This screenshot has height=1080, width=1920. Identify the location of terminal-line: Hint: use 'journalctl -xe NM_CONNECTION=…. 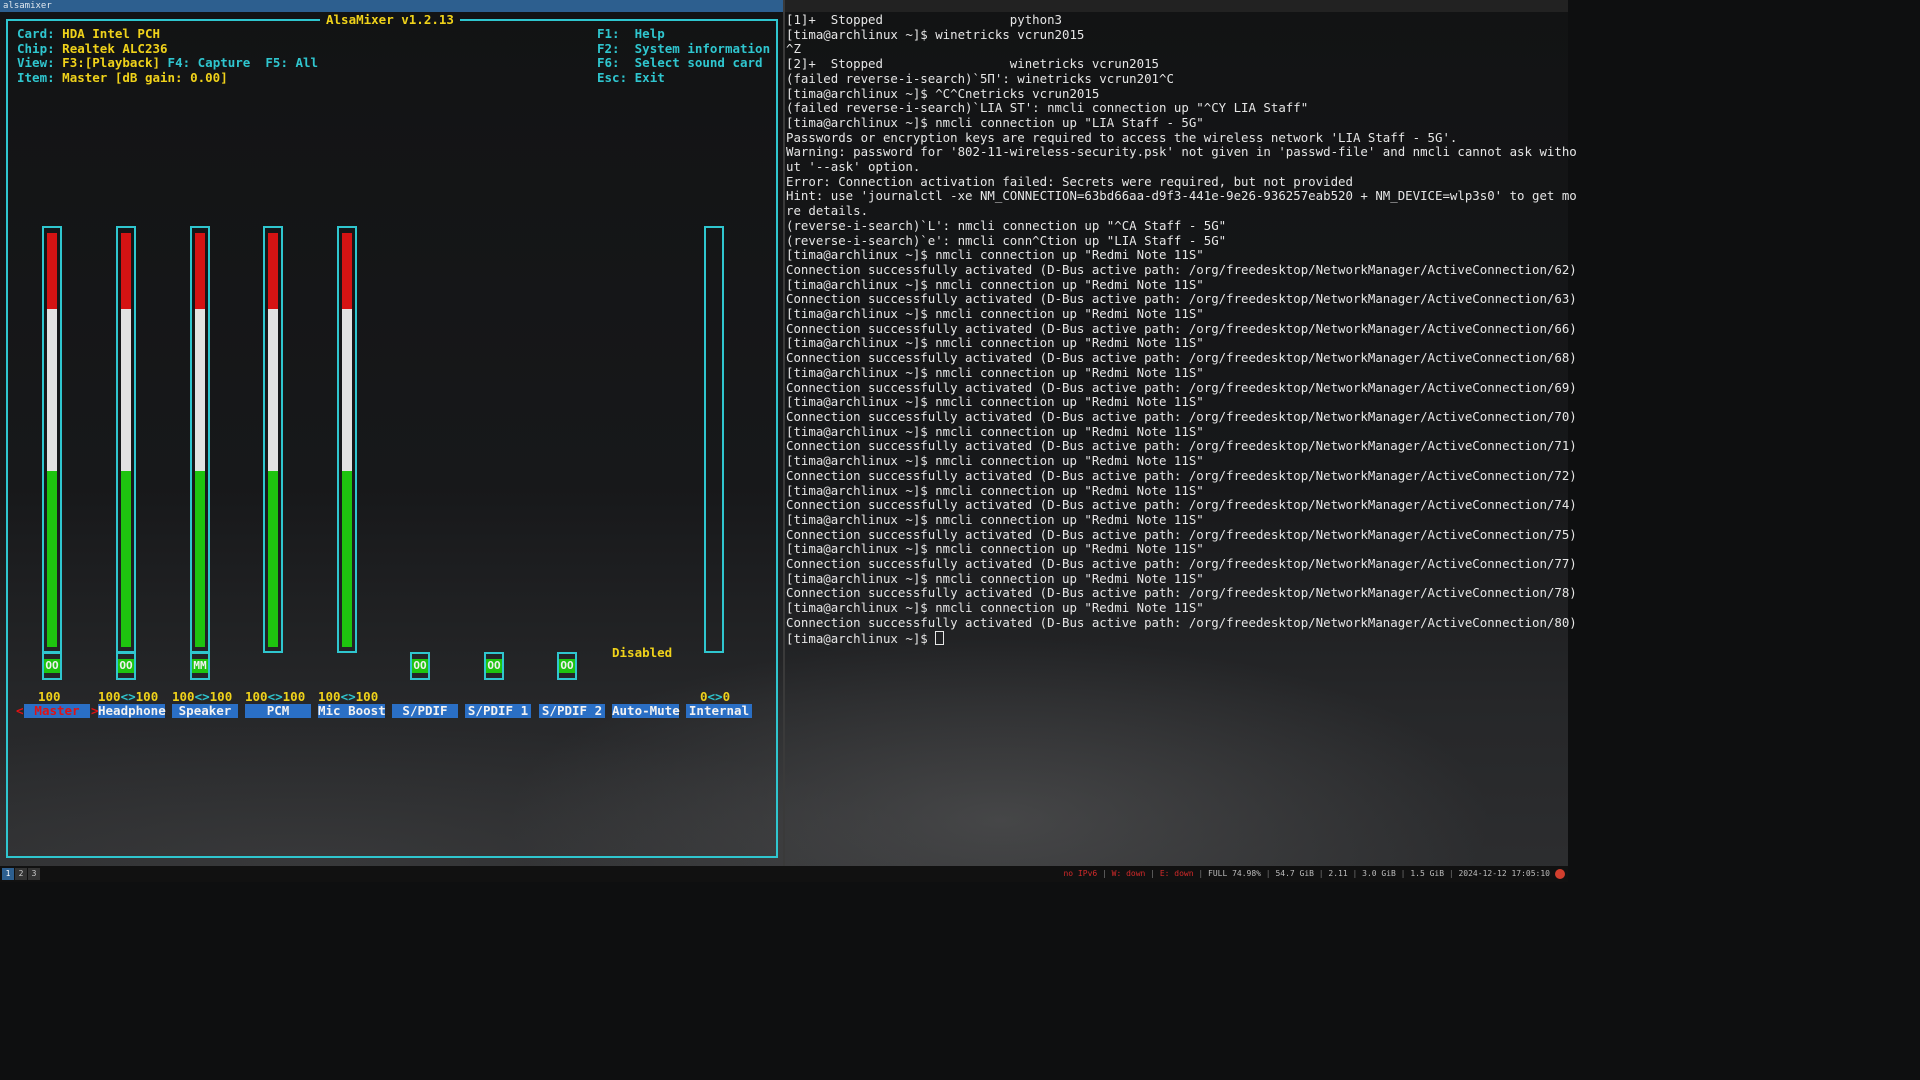
(1181, 196).